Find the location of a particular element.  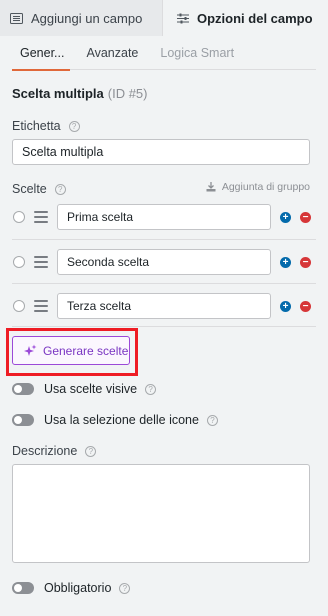

description-label: Descrizione ? is located at coordinates (54, 451).